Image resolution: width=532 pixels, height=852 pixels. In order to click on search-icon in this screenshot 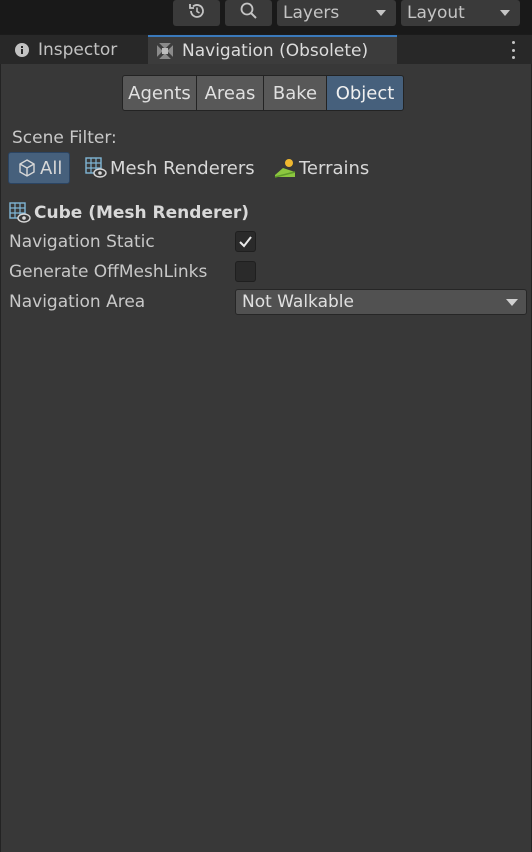, I will do `click(249, 13)`.